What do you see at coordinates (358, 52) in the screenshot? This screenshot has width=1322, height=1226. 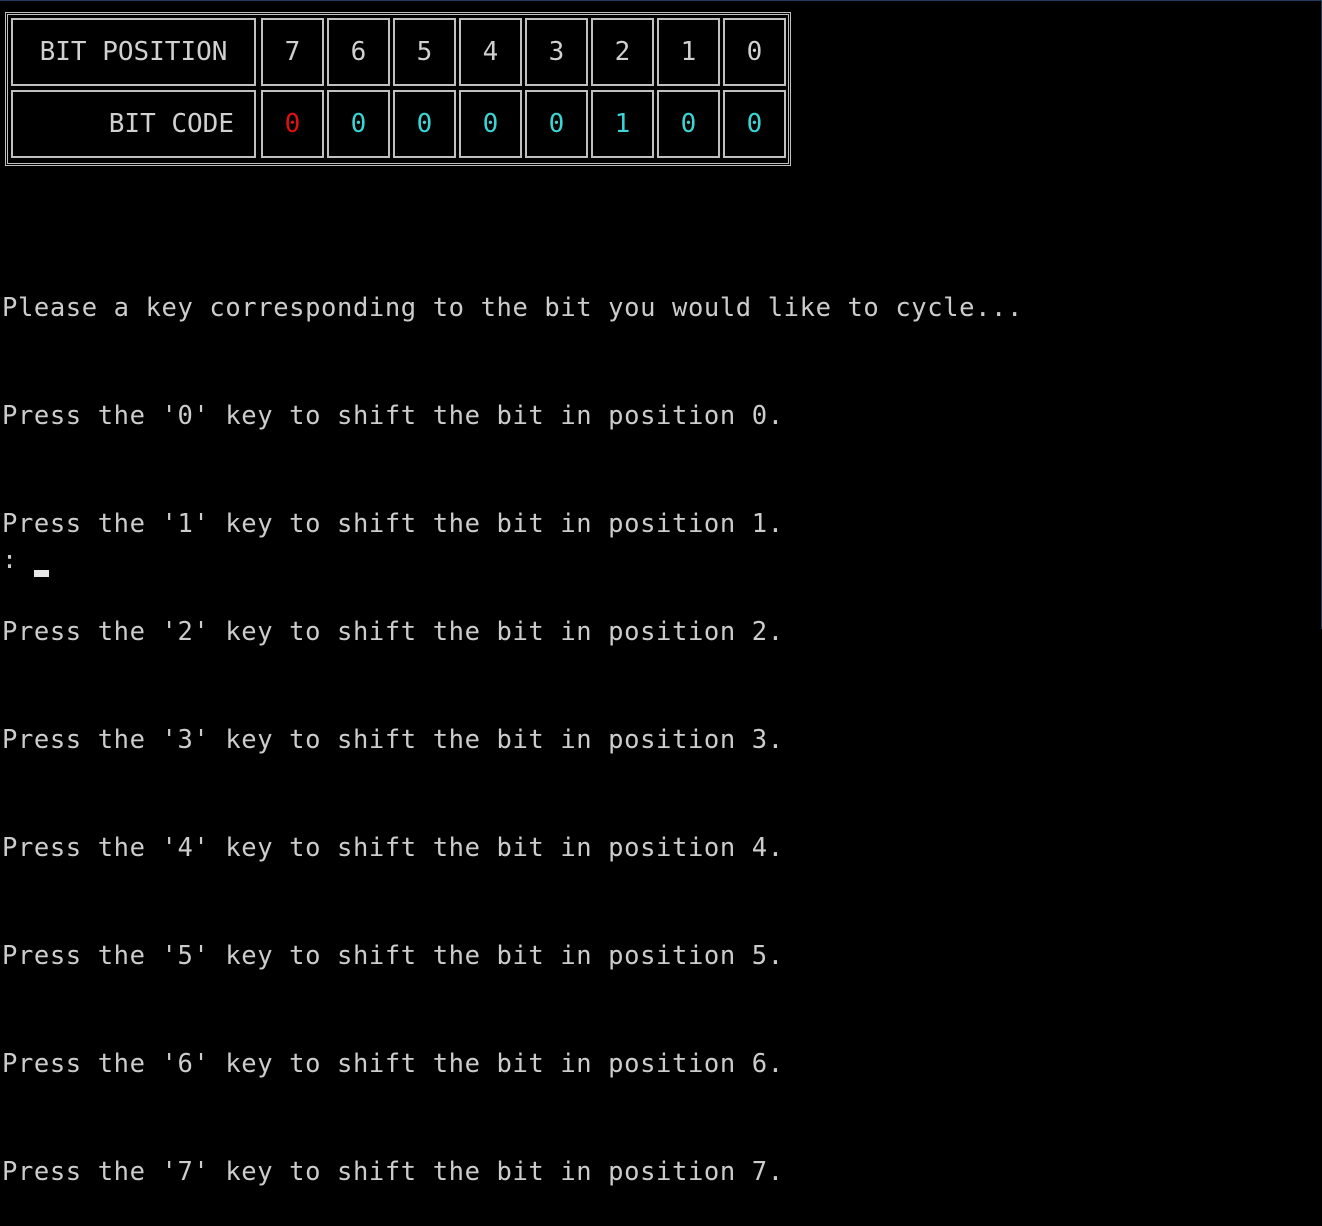 I see `bit-position-6: 6` at bounding box center [358, 52].